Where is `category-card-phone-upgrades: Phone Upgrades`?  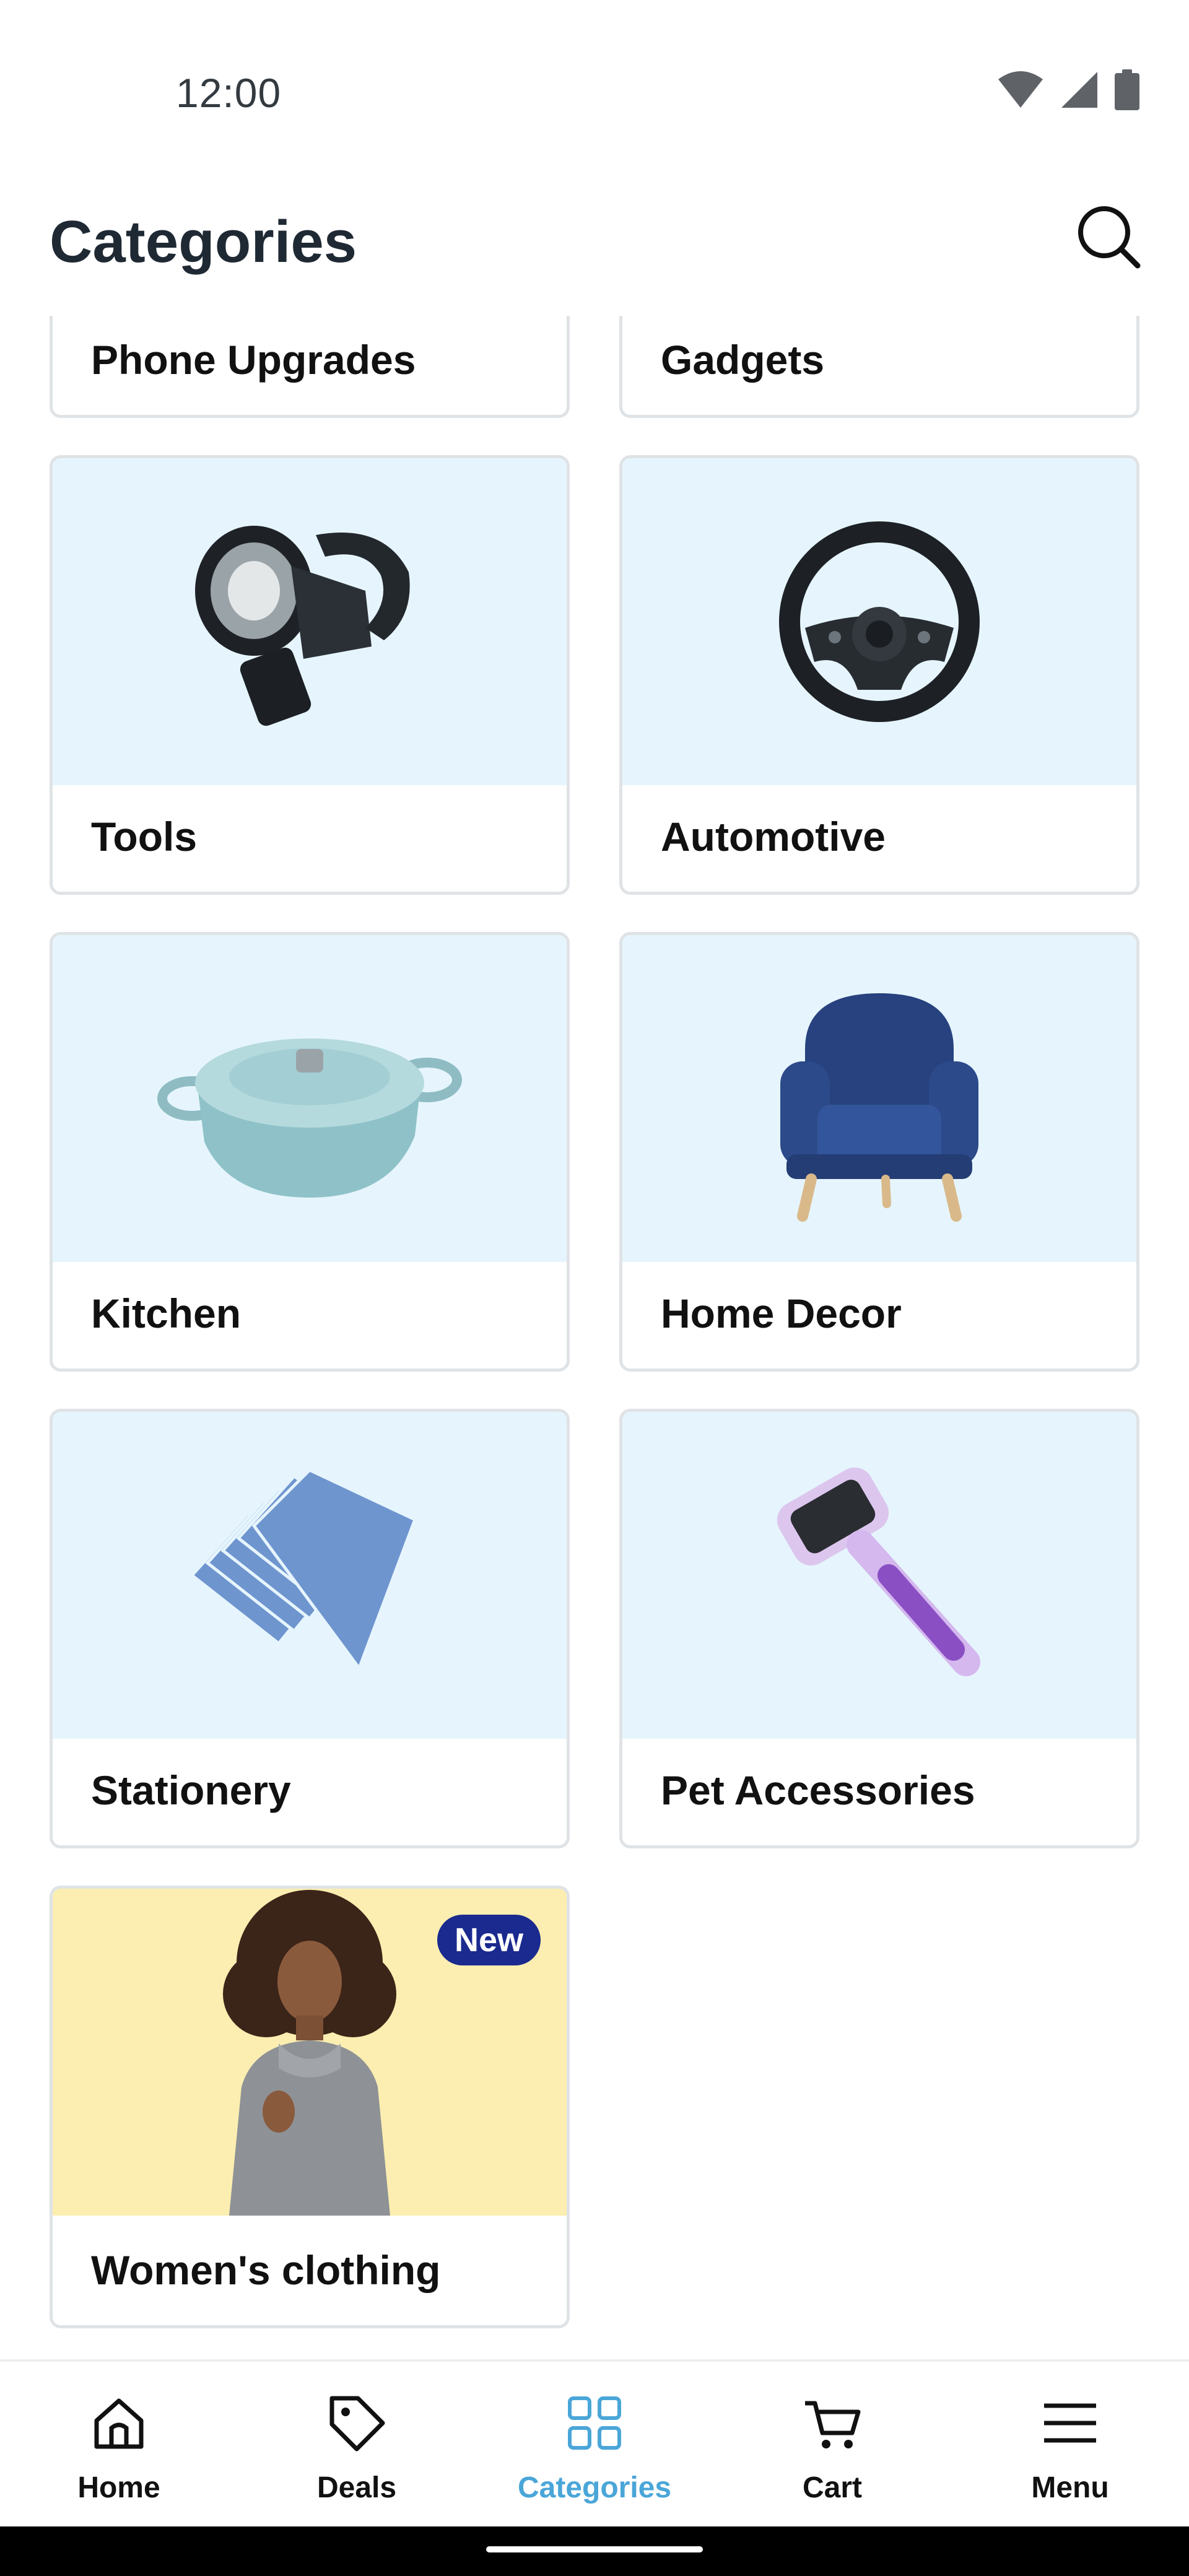
category-card-phone-upgrades: Phone Upgrades is located at coordinates (310, 367).